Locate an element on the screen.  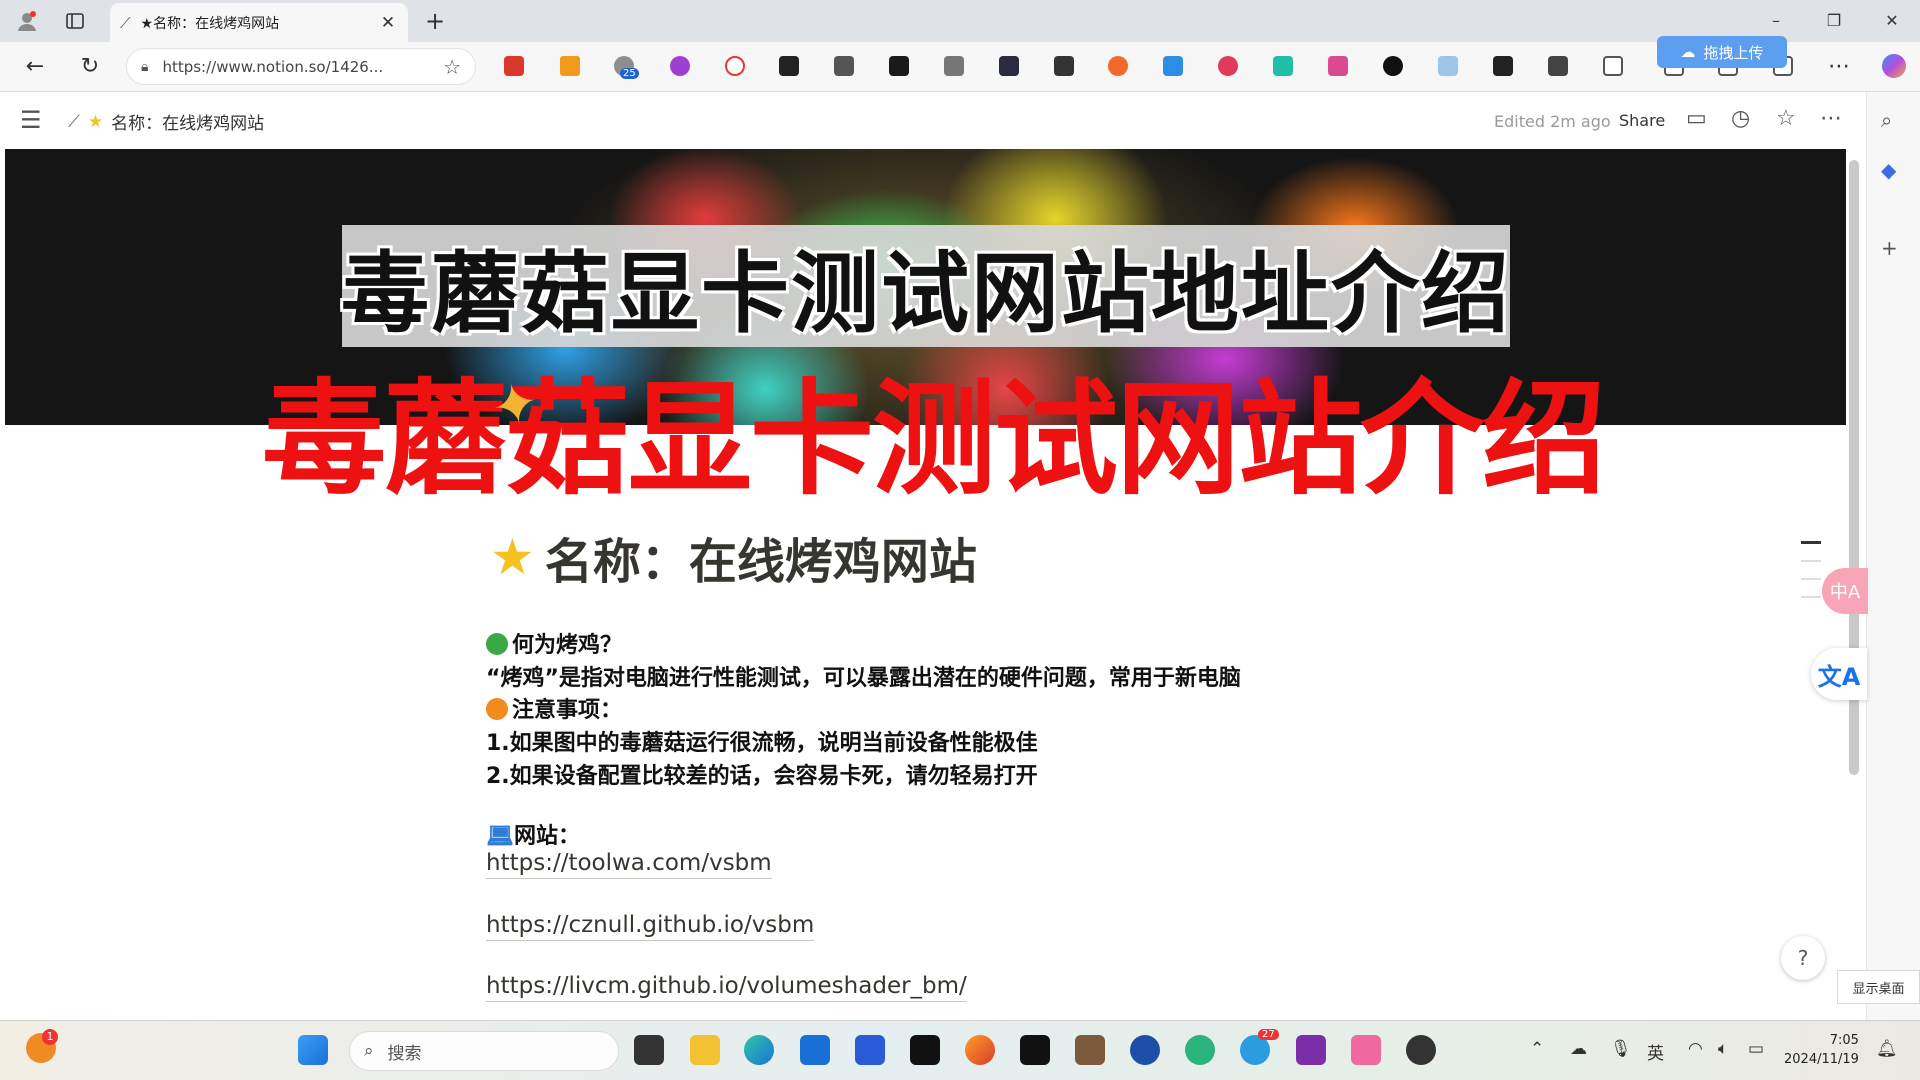
share-button: Share is located at coordinates (1642, 120).